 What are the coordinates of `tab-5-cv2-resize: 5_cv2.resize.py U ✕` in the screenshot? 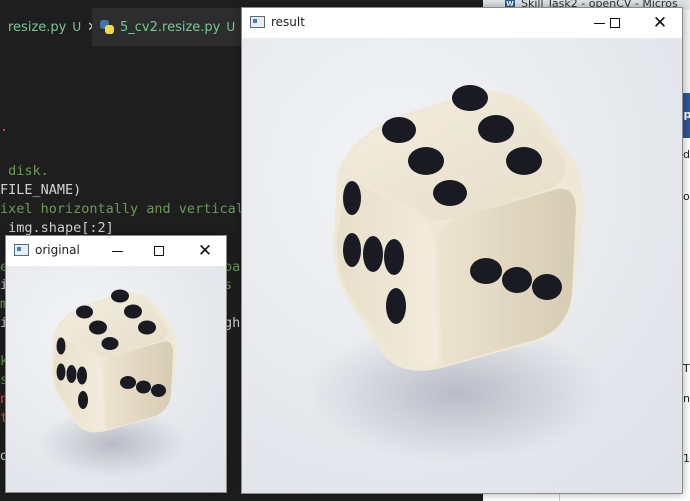 It's located at (172, 27).